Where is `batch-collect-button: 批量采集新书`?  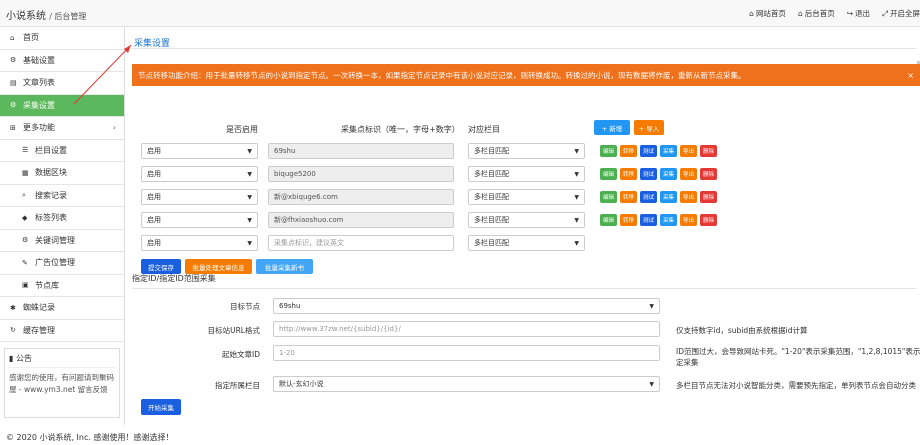
batch-collect-button: 批量采集新书 is located at coordinates (284, 266).